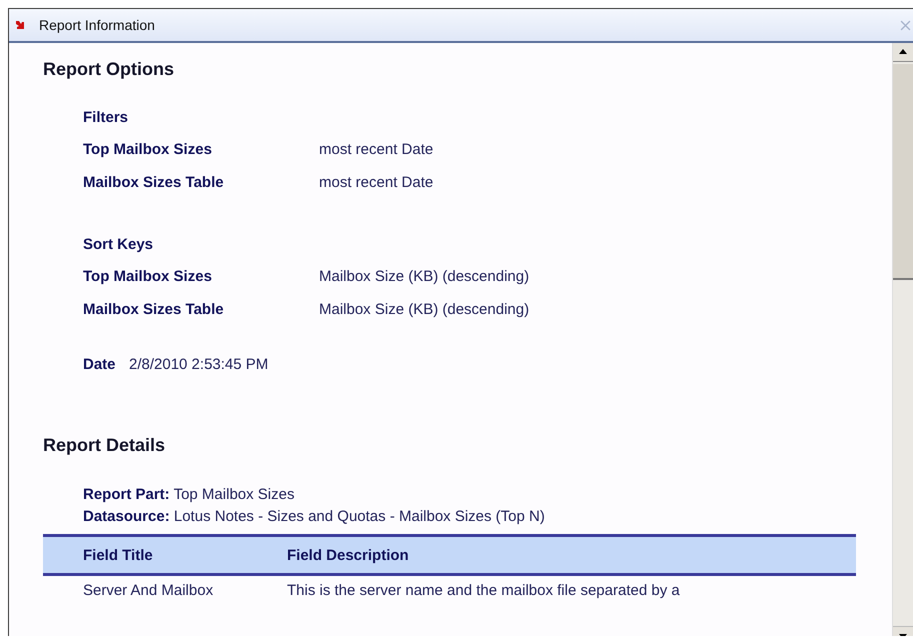 This screenshot has width=913, height=644. Describe the element at coordinates (118, 245) in the screenshot. I see `group-heading: Sort Keys` at that location.